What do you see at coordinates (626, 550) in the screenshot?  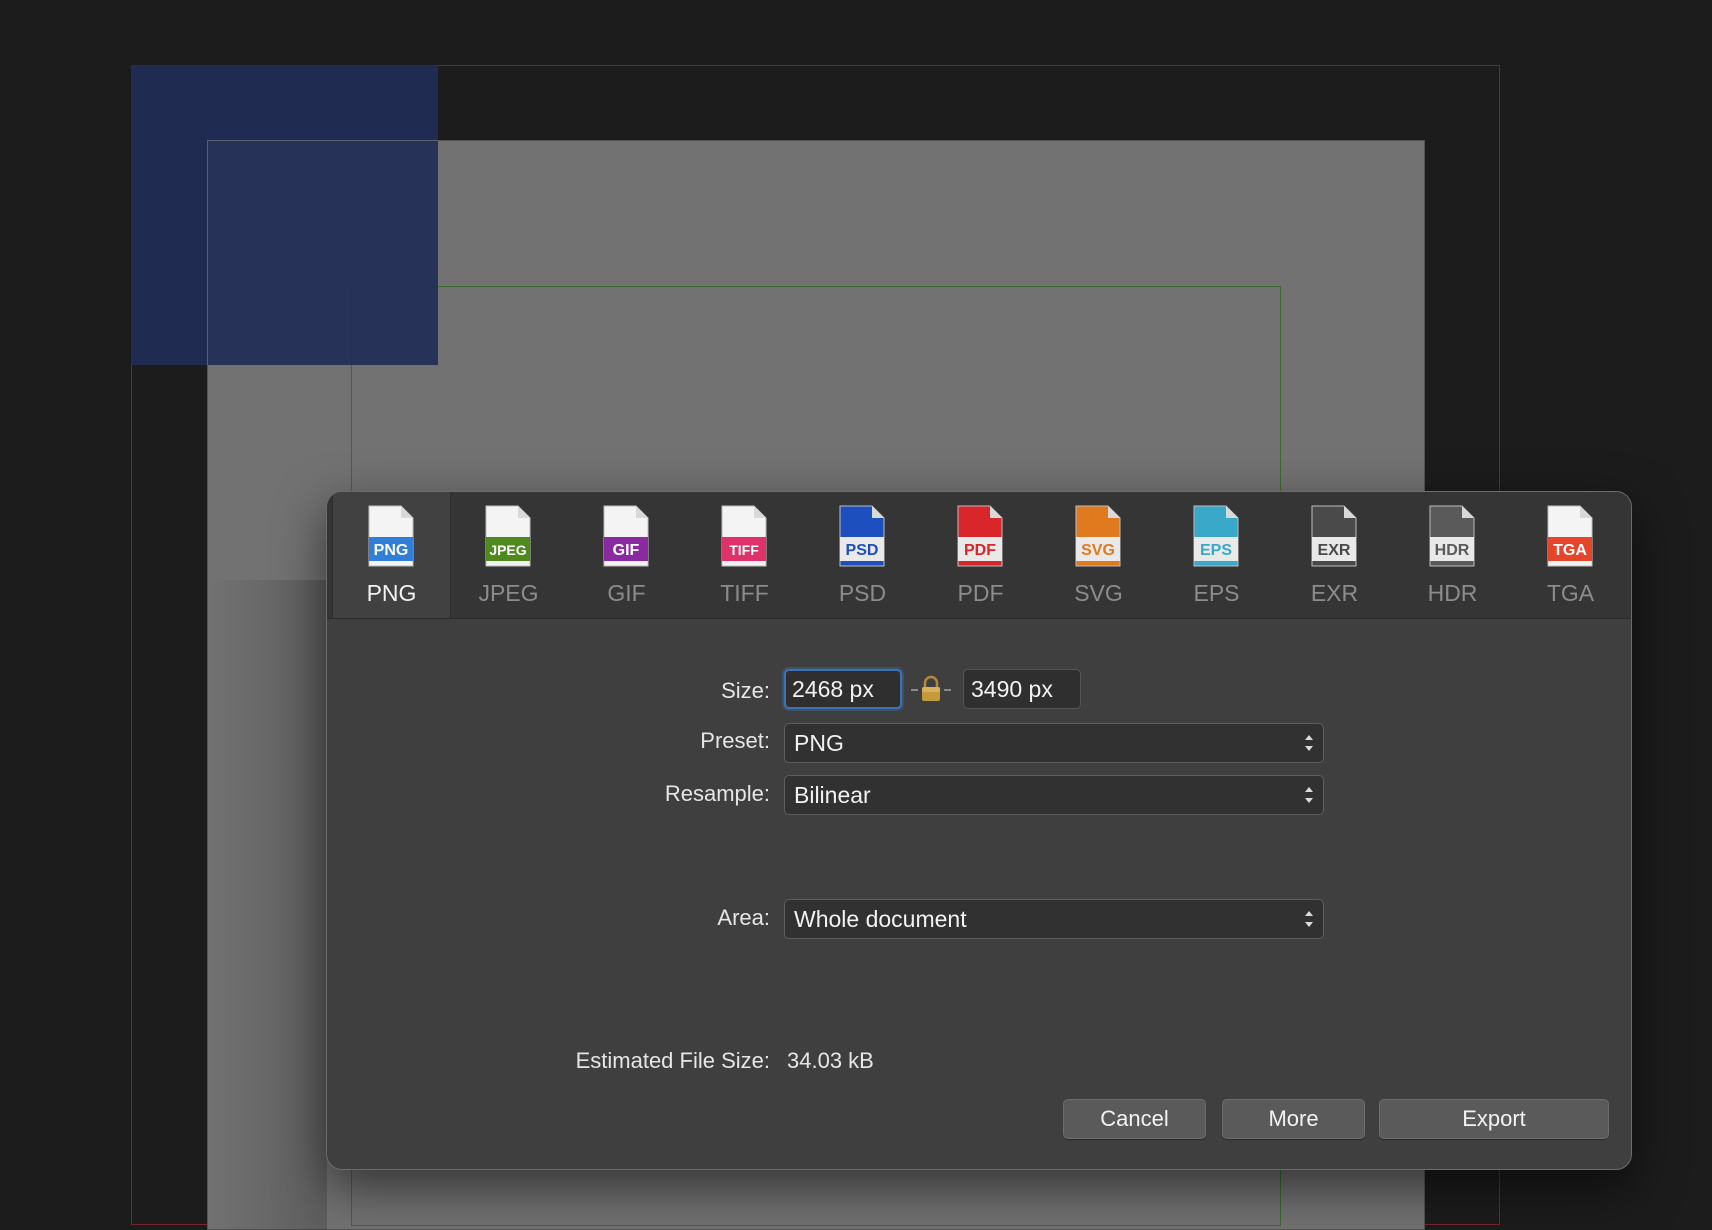 I see `format-badge-text: GIF` at bounding box center [626, 550].